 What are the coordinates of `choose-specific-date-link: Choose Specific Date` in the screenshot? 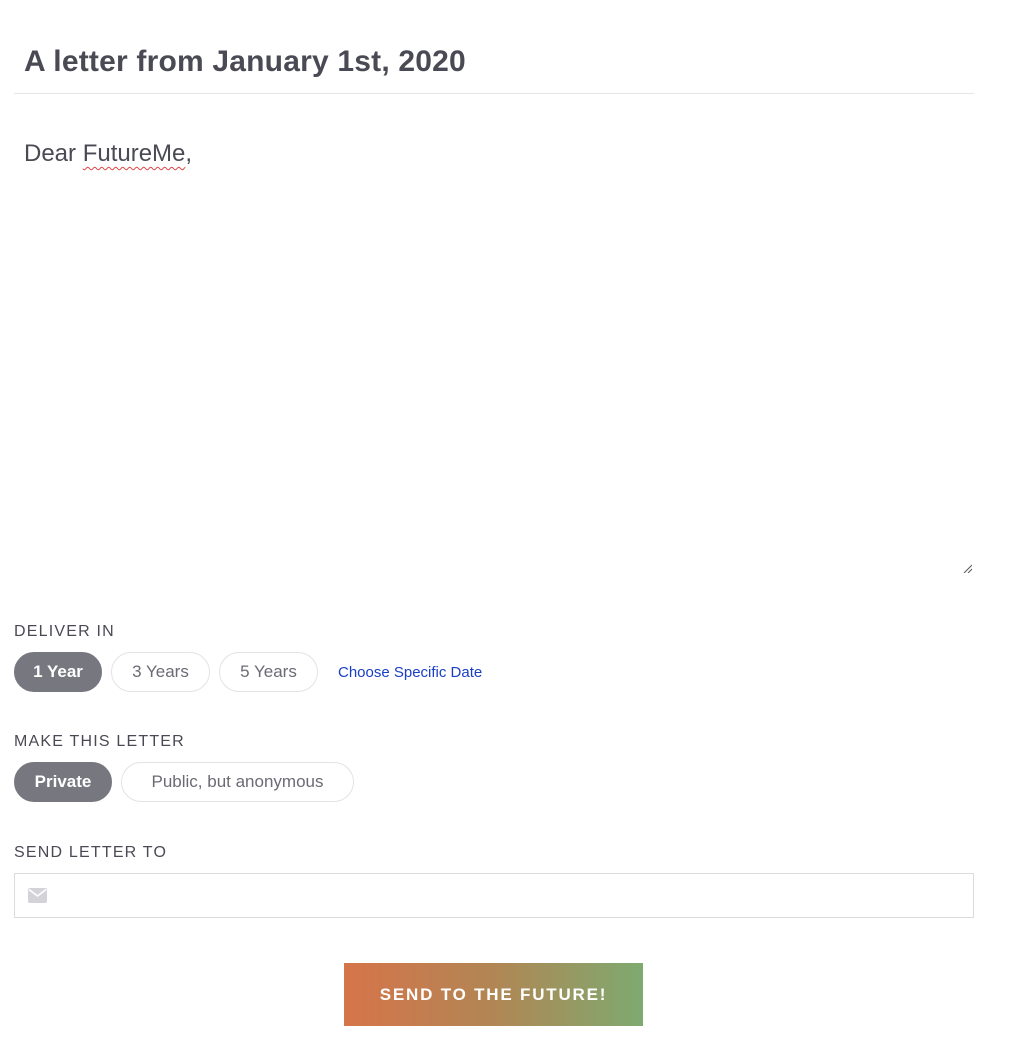 It's located at (410, 672).